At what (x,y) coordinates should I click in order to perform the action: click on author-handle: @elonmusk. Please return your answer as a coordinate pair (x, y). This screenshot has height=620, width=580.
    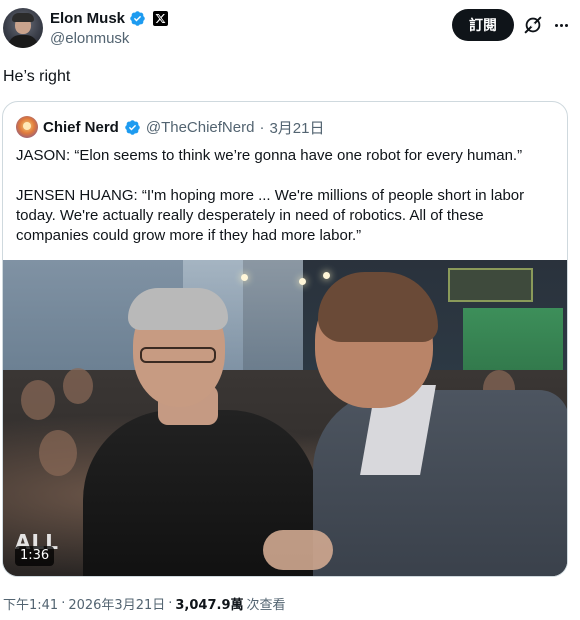
    Looking at the image, I should click on (89, 38).